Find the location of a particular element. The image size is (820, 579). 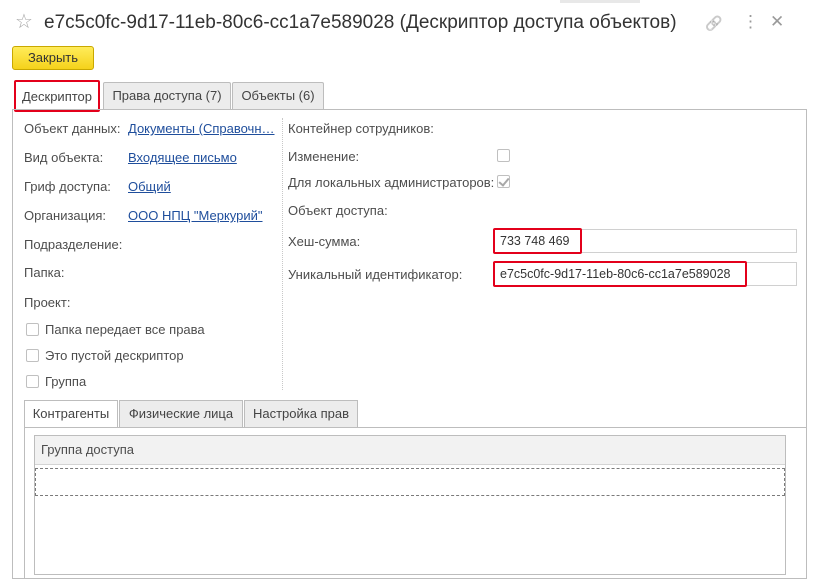

favorite-star-icon: ☆ is located at coordinates (24, 22).